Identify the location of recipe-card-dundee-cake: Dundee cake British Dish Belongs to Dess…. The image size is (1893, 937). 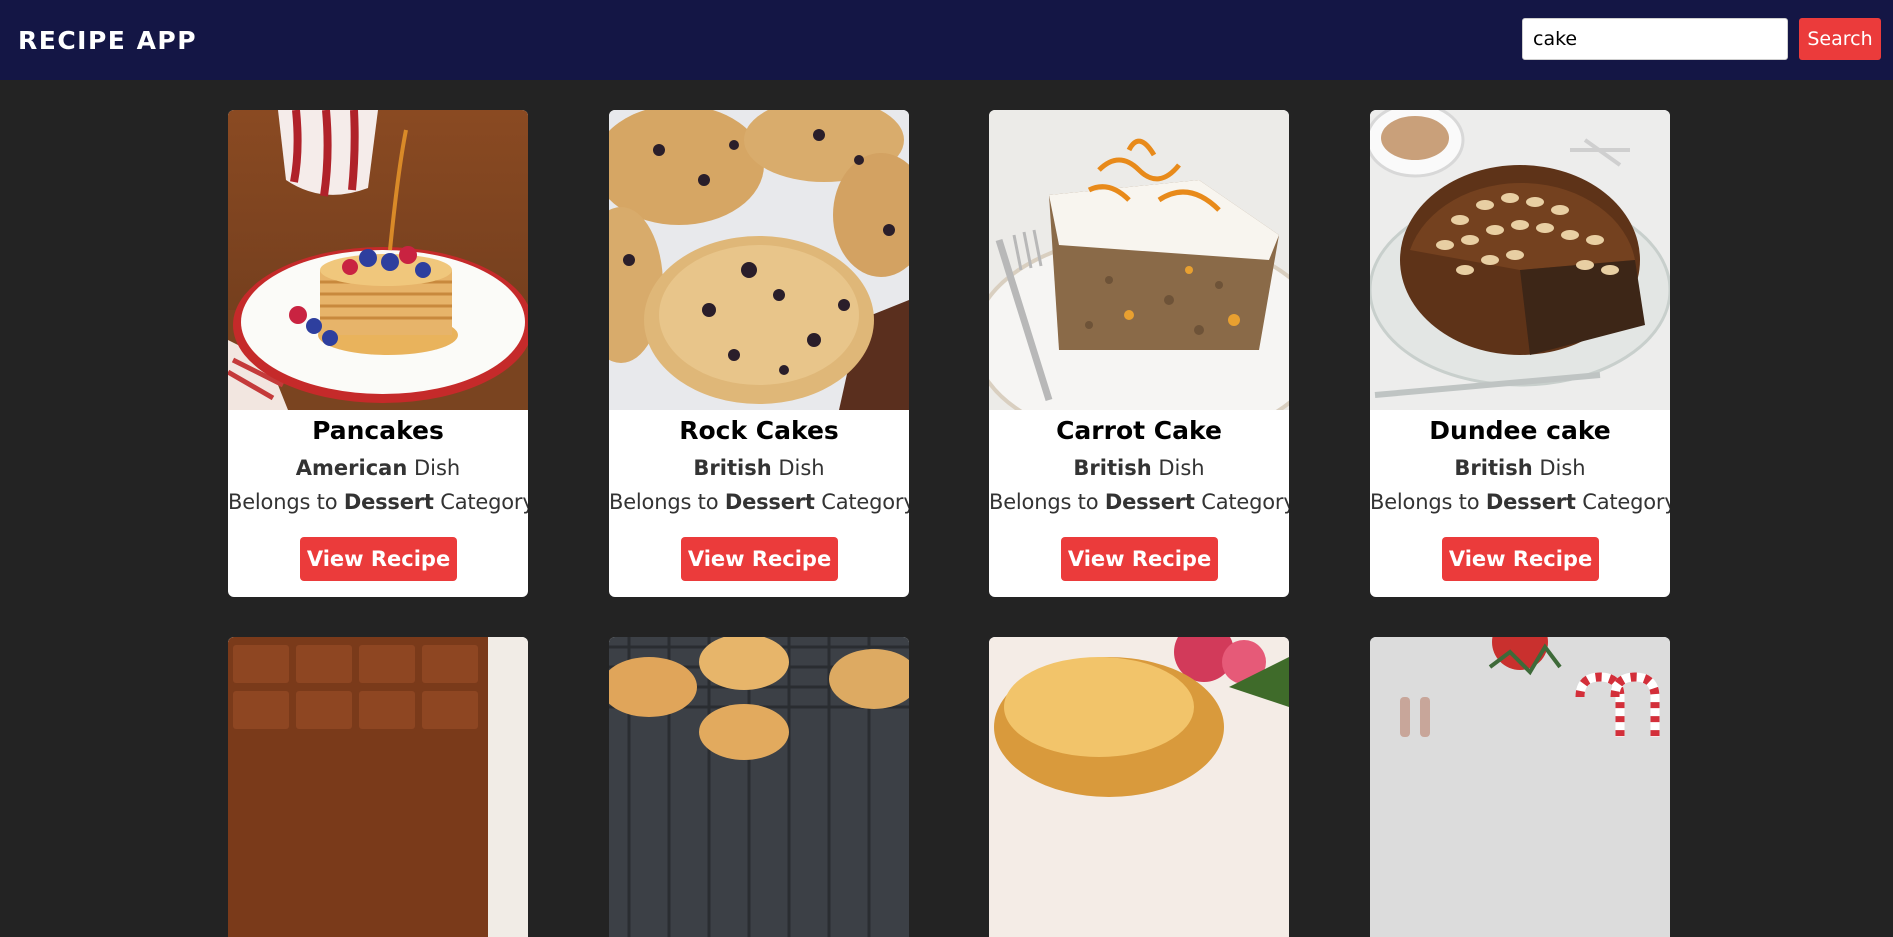
(1520, 353).